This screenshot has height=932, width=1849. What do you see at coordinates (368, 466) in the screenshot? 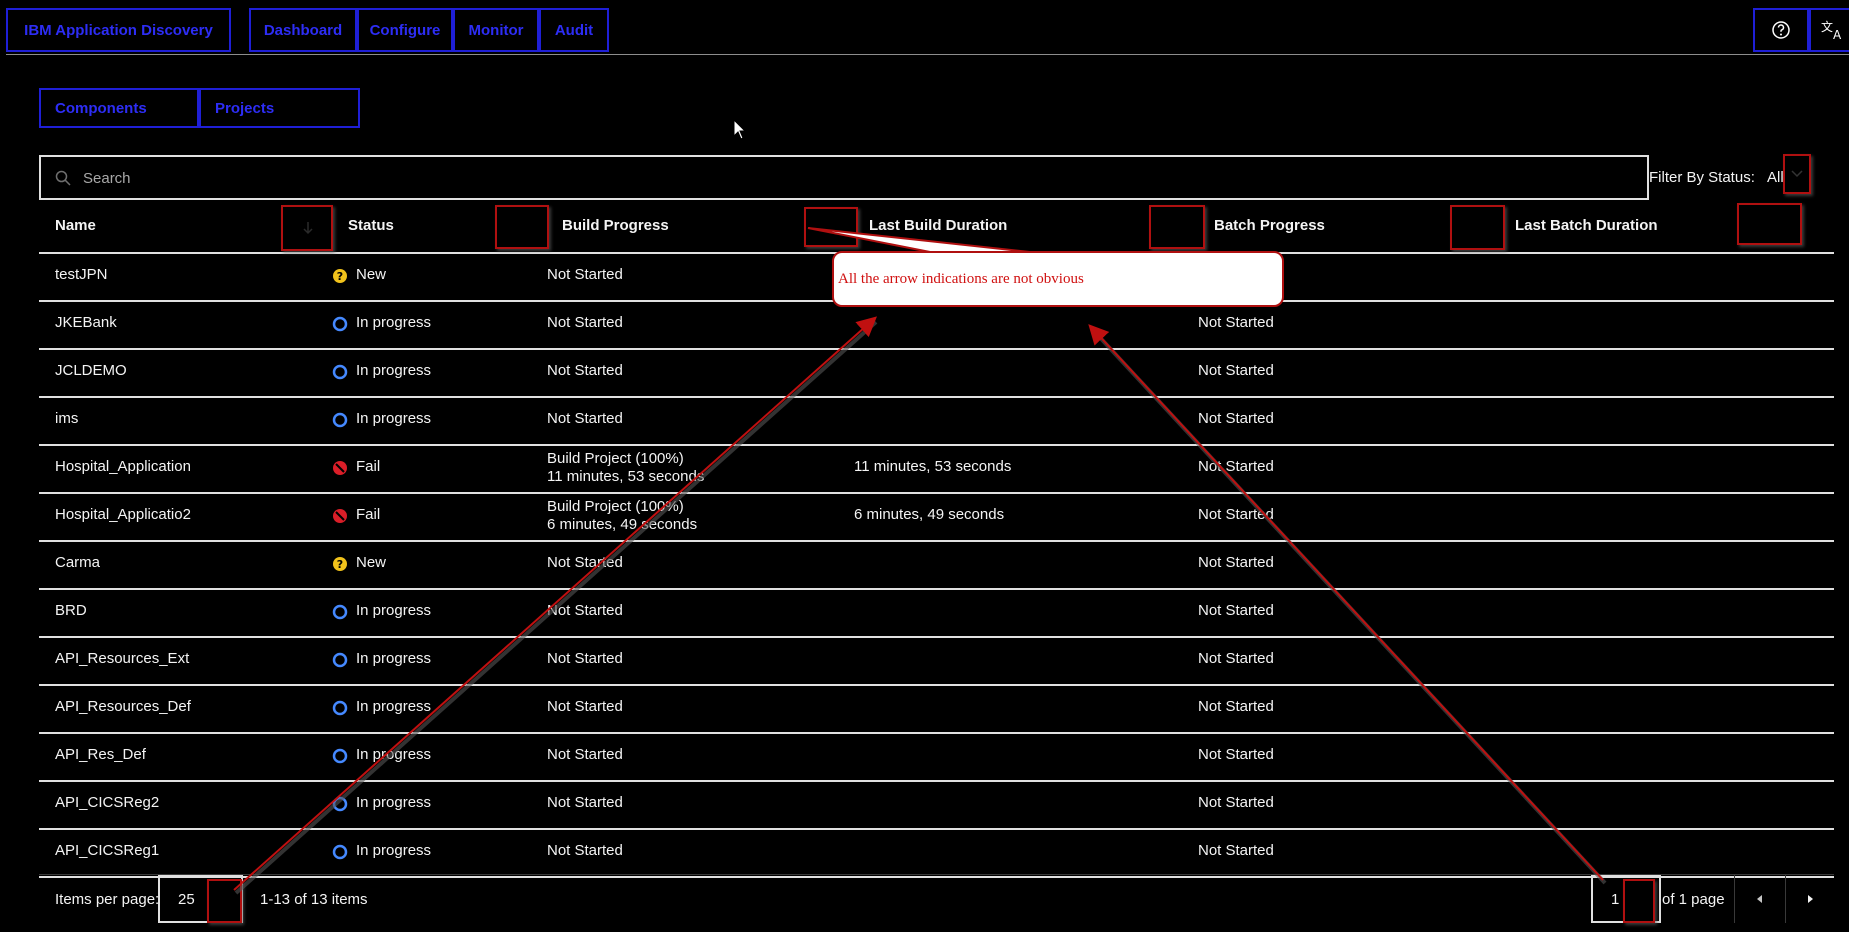
I see `status-text: Fail` at bounding box center [368, 466].